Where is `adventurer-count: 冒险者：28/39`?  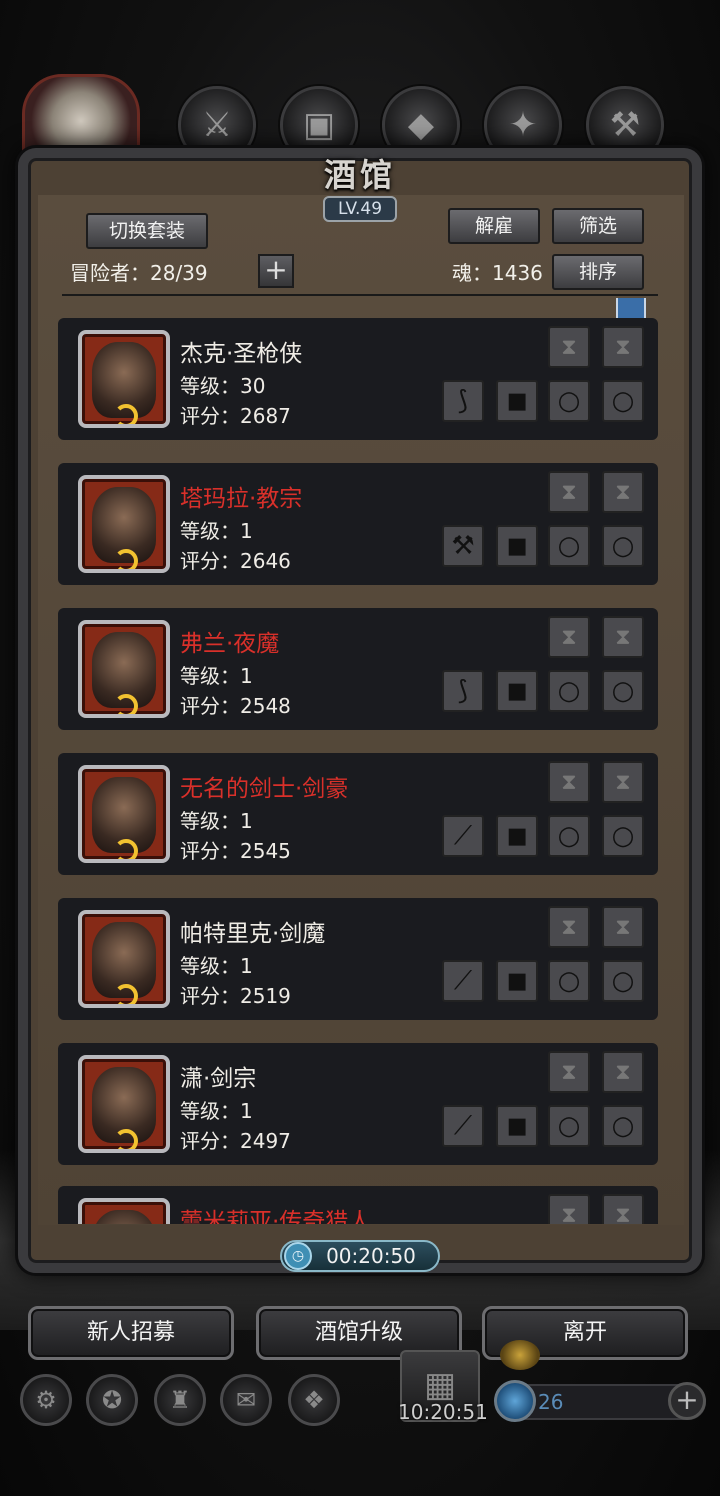
adventurer-count: 冒险者：28/39 is located at coordinates (139, 273).